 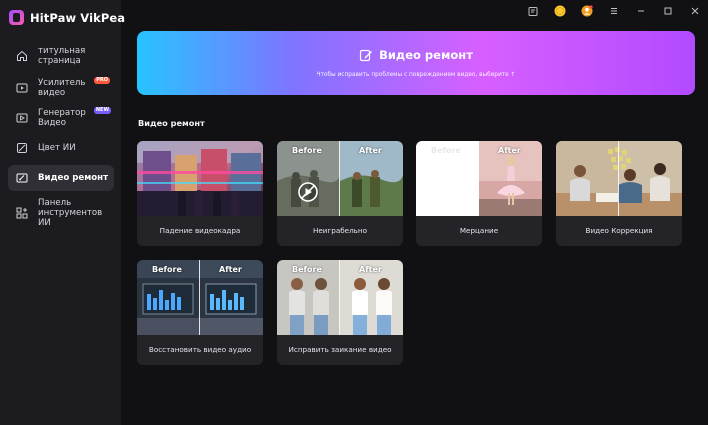 I want to click on app-logo: HitPaw VikPea, so click(x=67, y=17).